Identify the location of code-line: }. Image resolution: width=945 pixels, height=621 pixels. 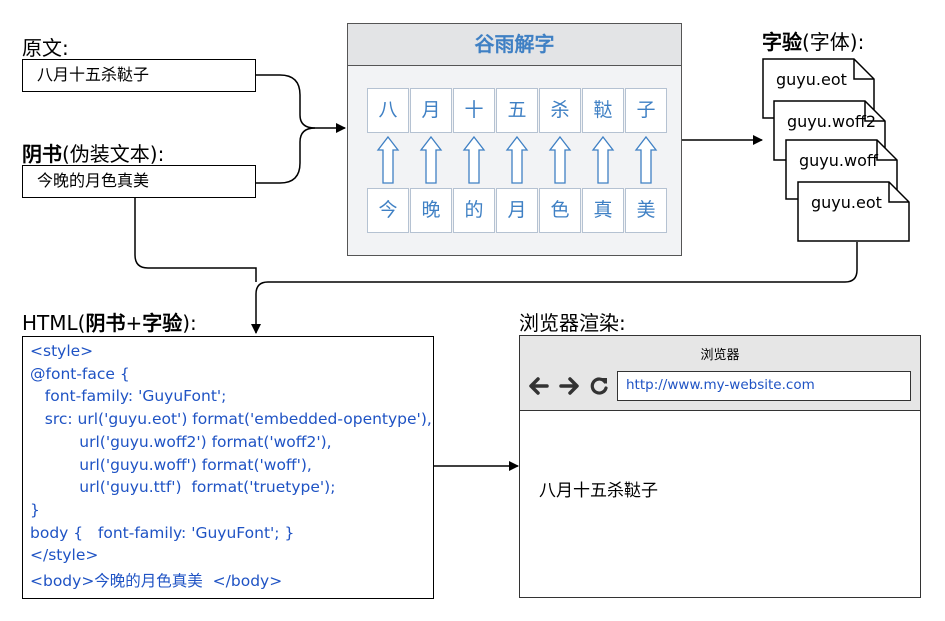
(35, 509).